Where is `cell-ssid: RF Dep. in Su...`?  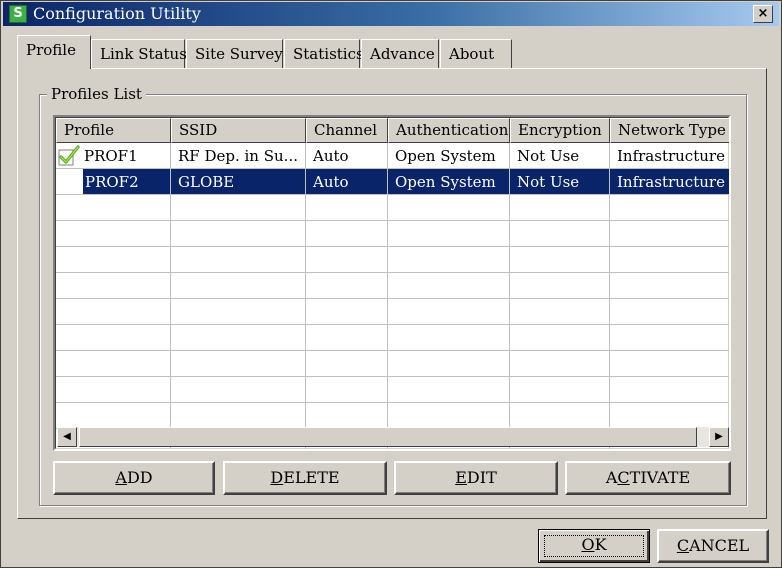
cell-ssid: RF Dep. in Su... is located at coordinates (238, 156).